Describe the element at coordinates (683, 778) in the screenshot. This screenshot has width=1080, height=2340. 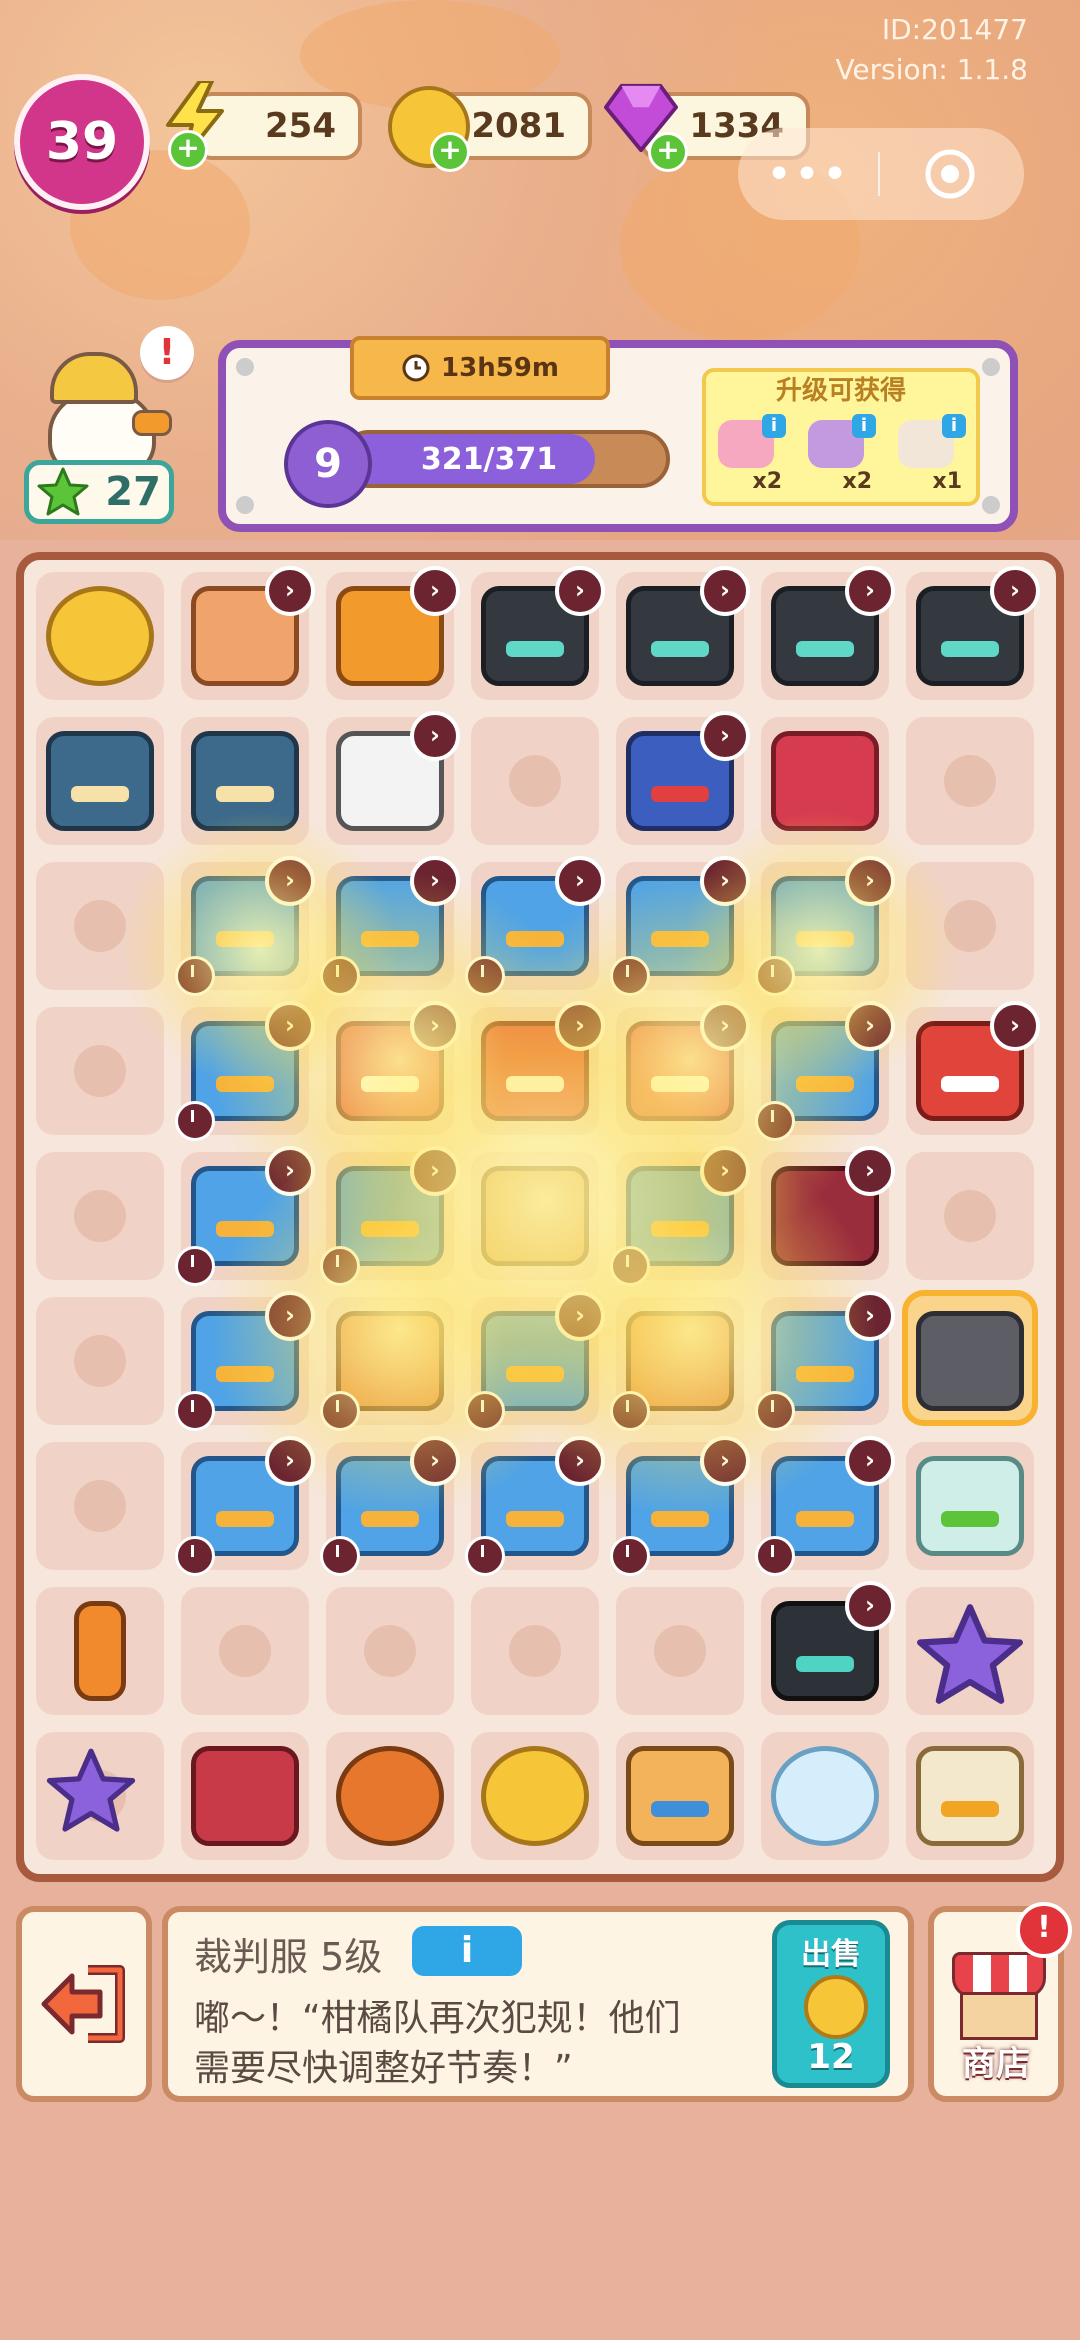
I see `board-item-blue-sneakers: ›` at that location.